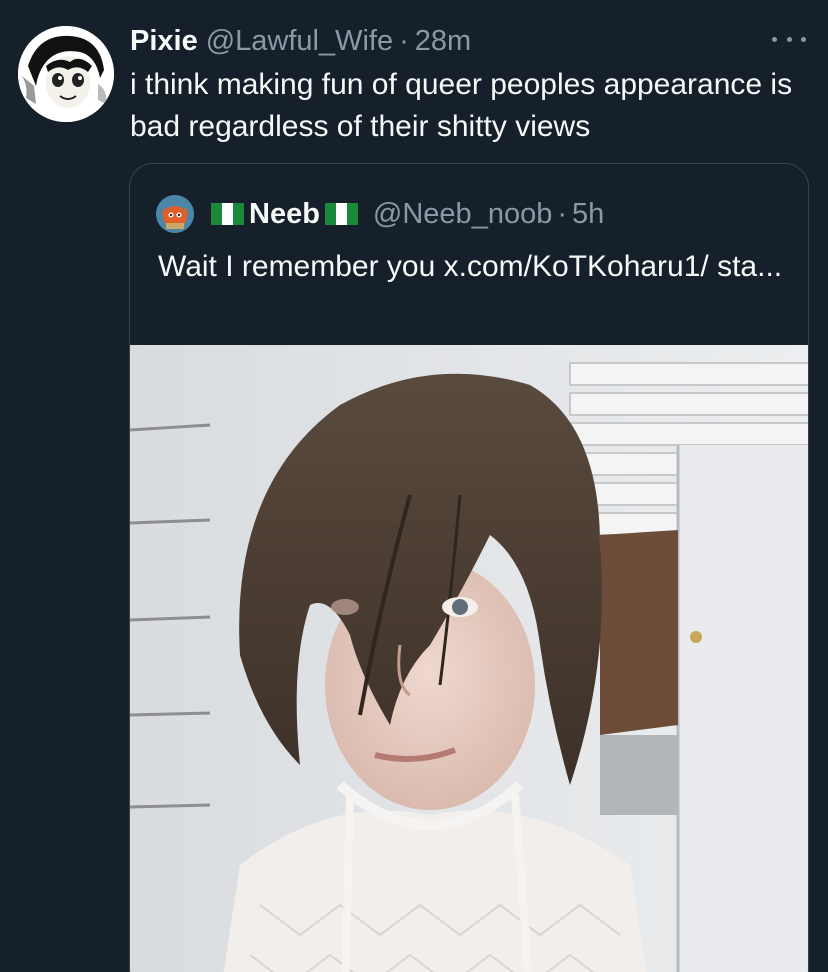  I want to click on quoted-tweet-timestamp: 5h, so click(588, 214).